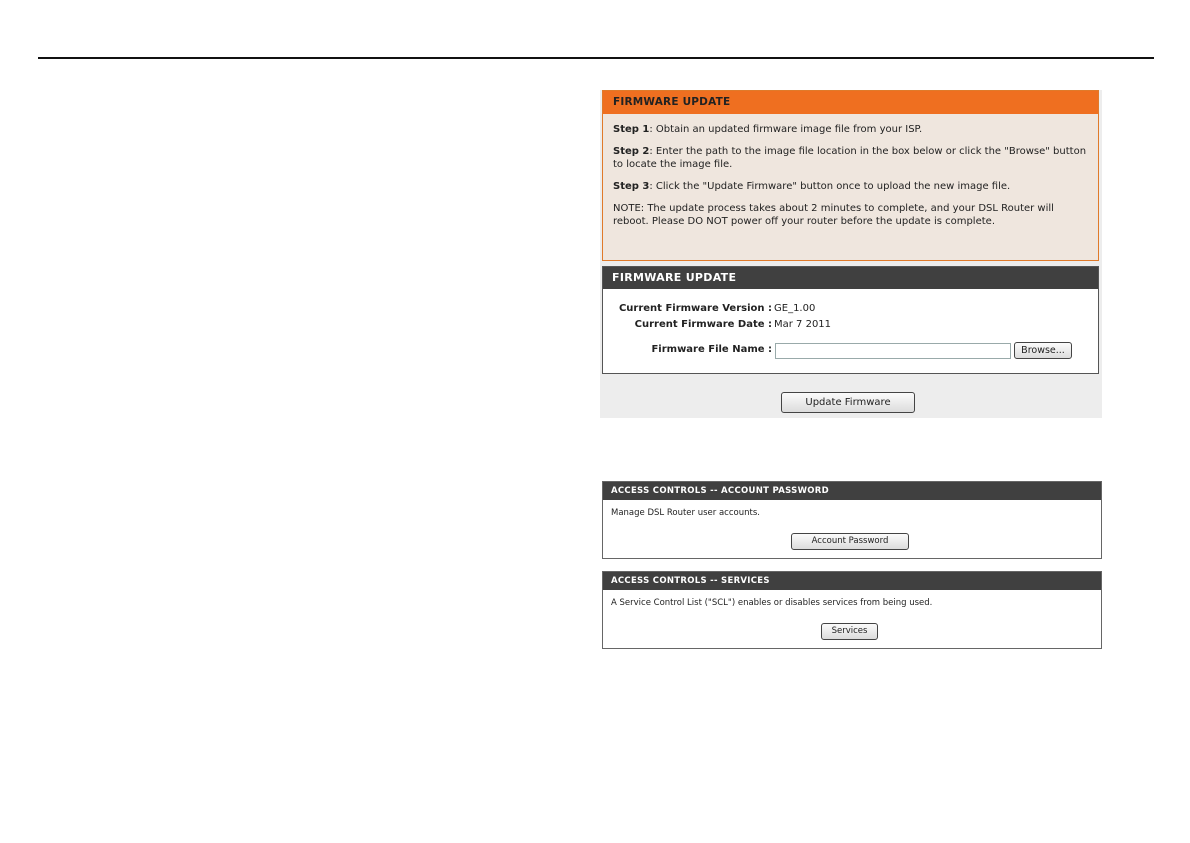  I want to click on step-1-label: Step 1, so click(631, 129).